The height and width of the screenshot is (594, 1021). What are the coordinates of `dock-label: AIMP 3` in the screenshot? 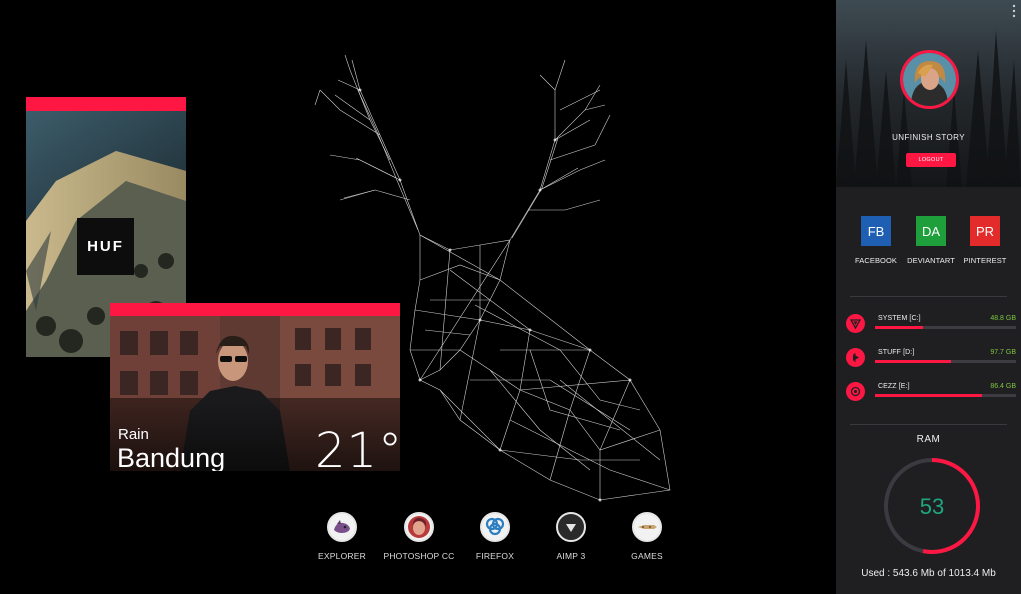 It's located at (571, 556).